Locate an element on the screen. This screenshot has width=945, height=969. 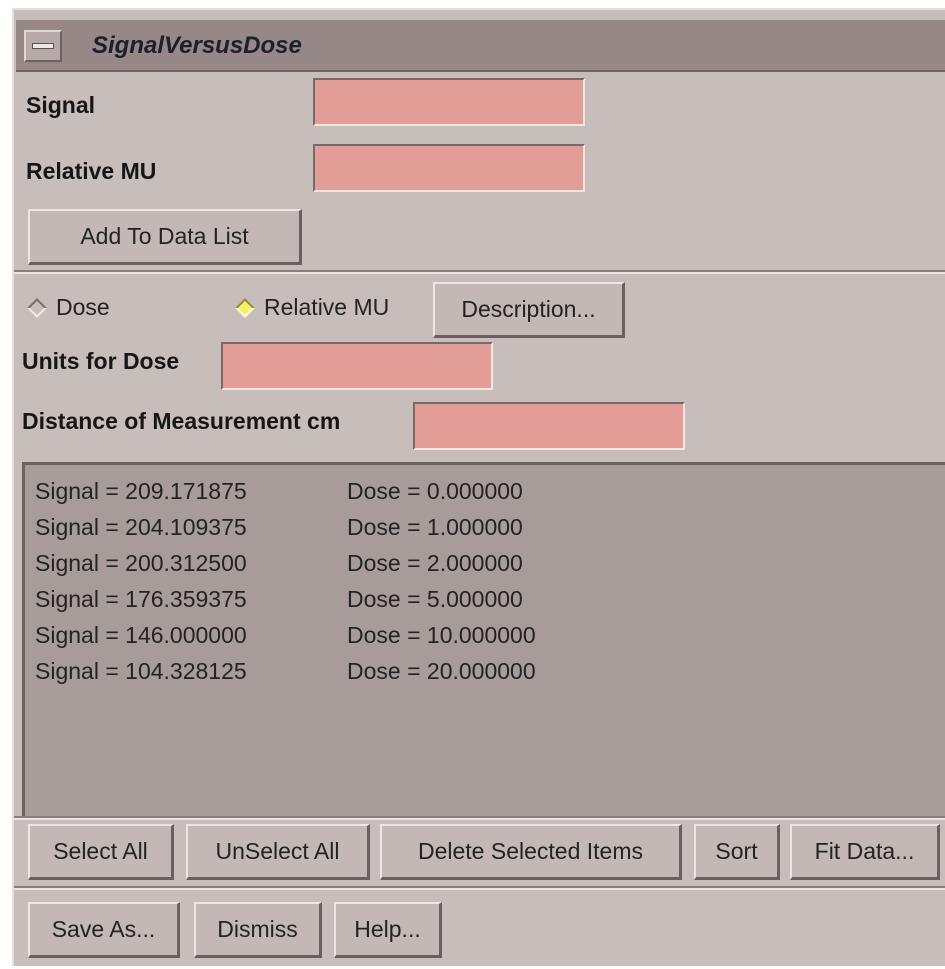
units-for-dose-input is located at coordinates (357, 366).